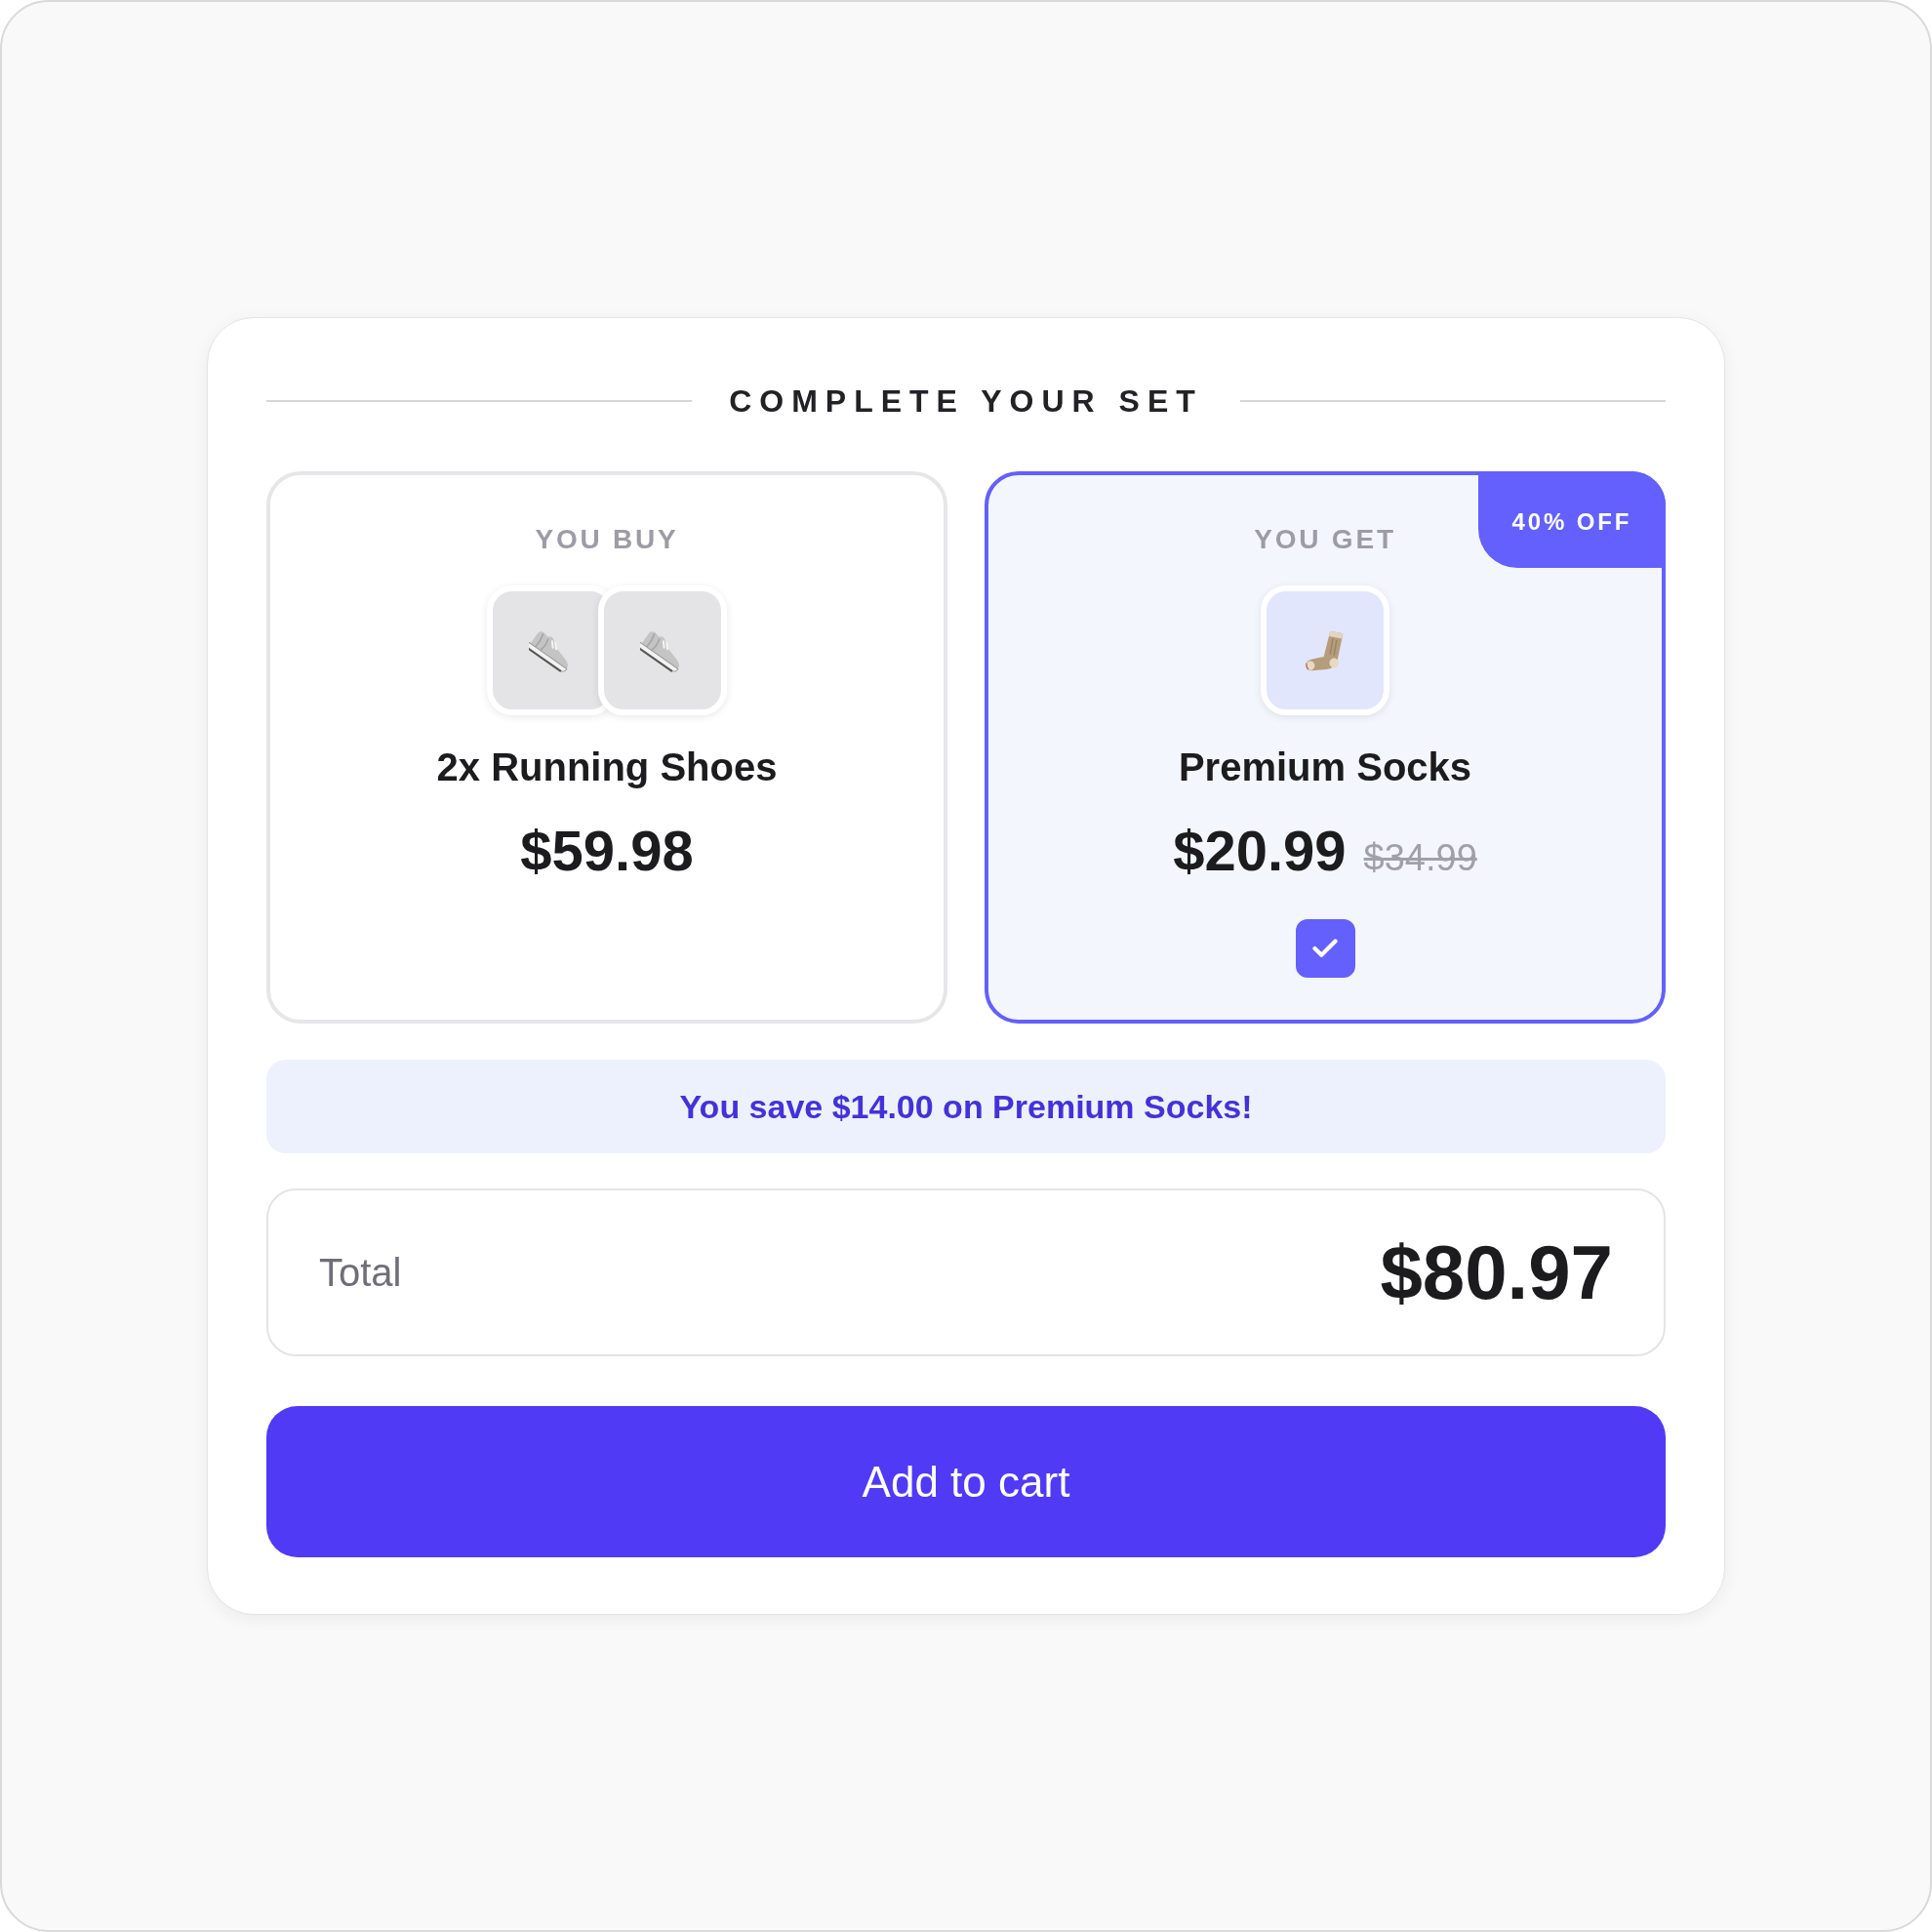  Describe the element at coordinates (1496, 1272) in the screenshot. I see `total-amount: $80.97` at that location.